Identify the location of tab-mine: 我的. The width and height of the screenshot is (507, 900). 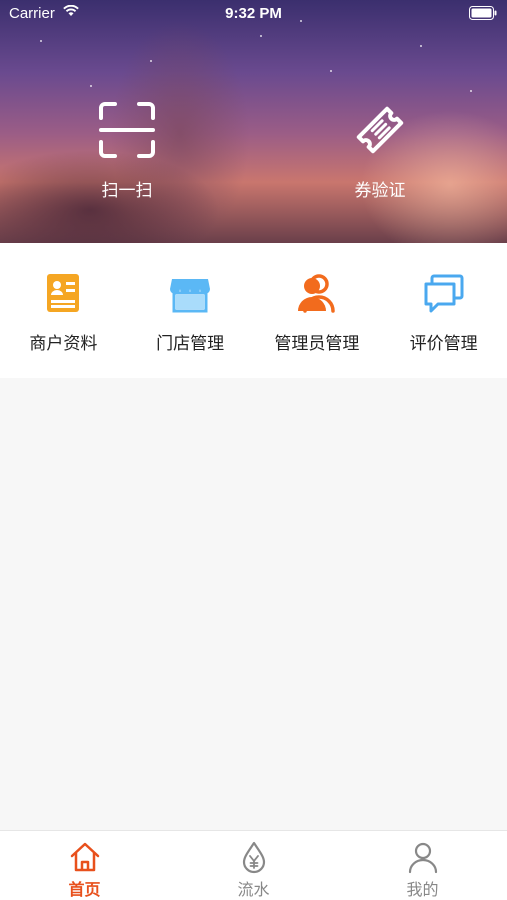
(422, 865).